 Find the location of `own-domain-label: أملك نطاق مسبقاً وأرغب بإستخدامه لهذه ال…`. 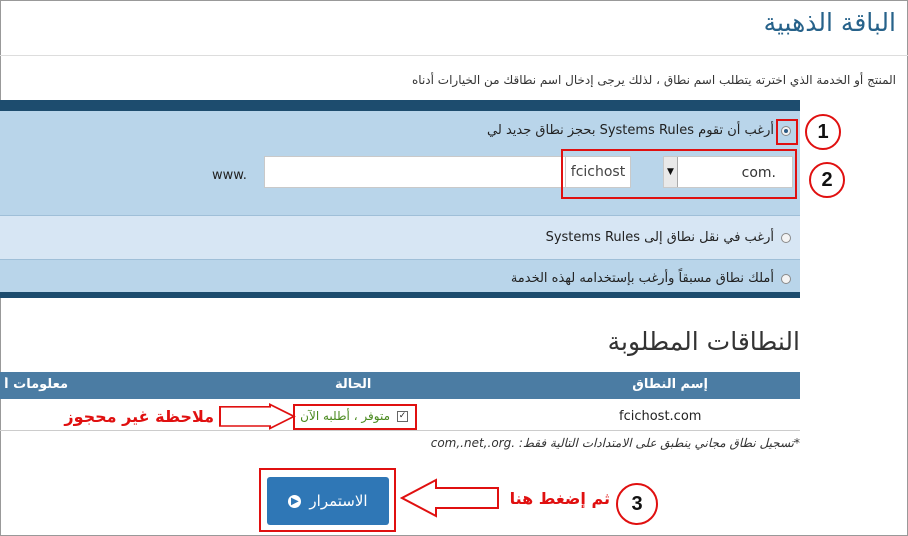

own-domain-label: أملك نطاق مسبقاً وأرغب بإستخدامه لهذه ال… is located at coordinates (642, 278).